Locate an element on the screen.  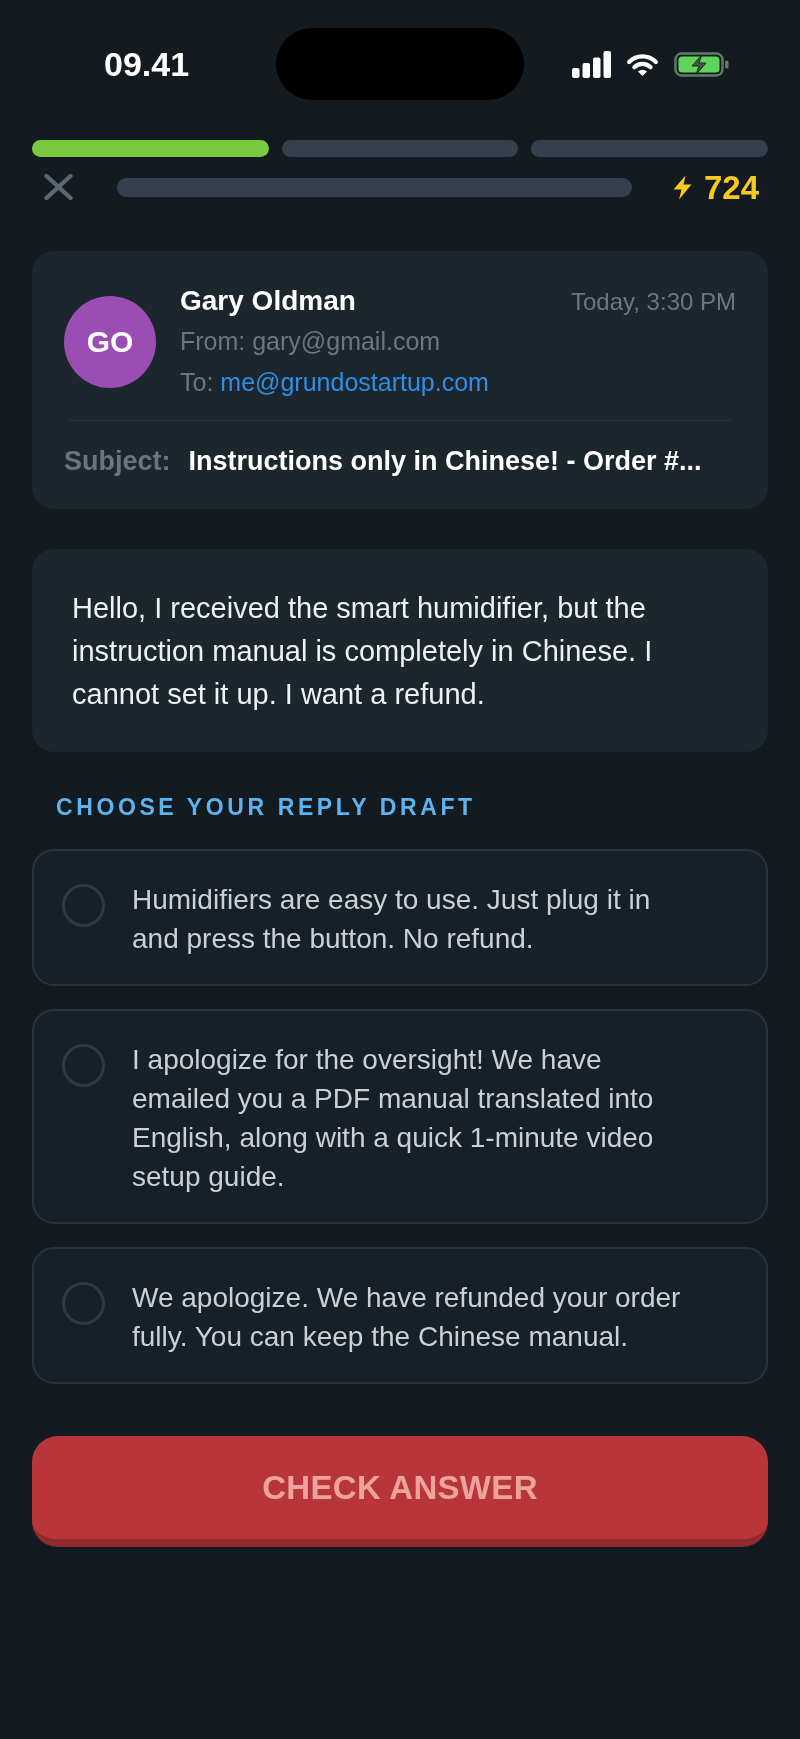
battery-charging-icon is located at coordinates (702, 64).